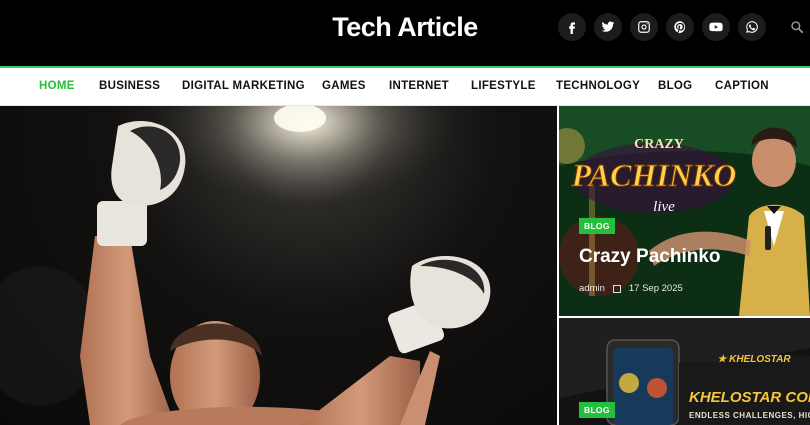 The image size is (810, 425). What do you see at coordinates (716, 27) in the screenshot?
I see `youtube-icon` at bounding box center [716, 27].